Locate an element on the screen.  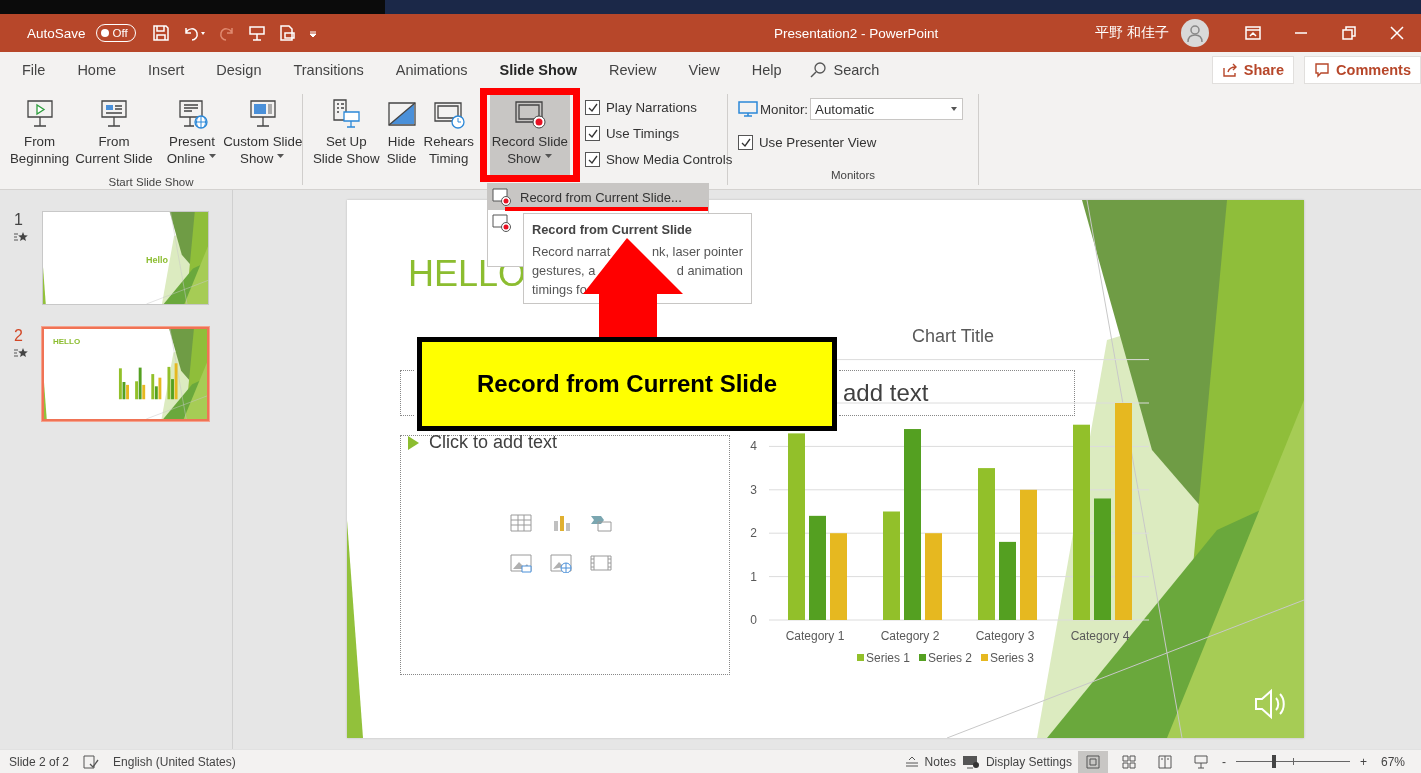
checkbox-label: Use Presenter View is located at coordinates (818, 142).